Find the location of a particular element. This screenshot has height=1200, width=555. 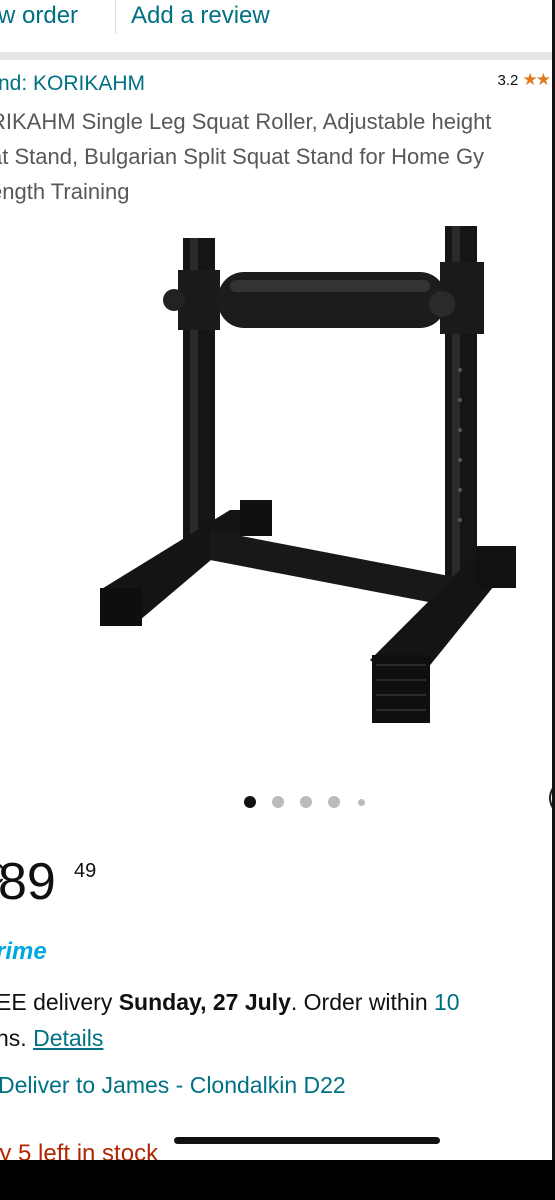

add-review-link: Add a review is located at coordinates (200, 16).